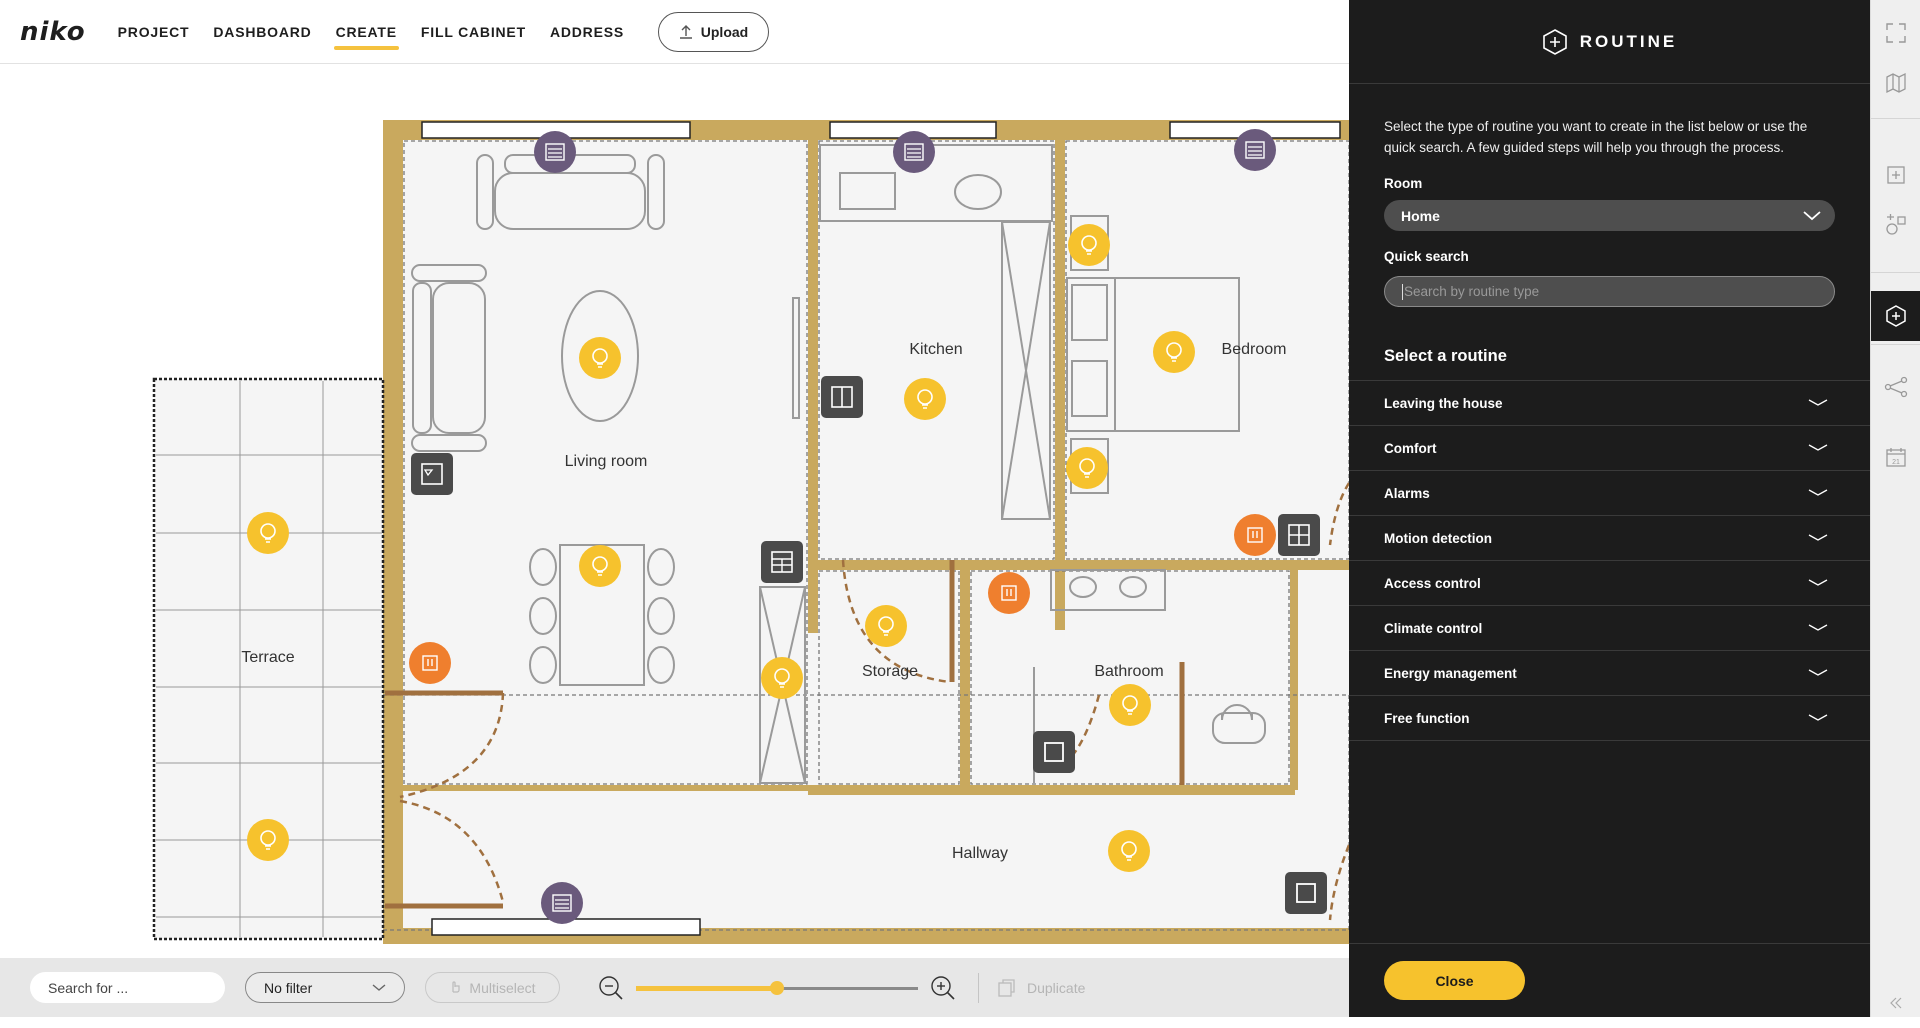 The height and width of the screenshot is (1028, 1920). What do you see at coordinates (943, 988) in the screenshot?
I see `zoom-in-icon` at bounding box center [943, 988].